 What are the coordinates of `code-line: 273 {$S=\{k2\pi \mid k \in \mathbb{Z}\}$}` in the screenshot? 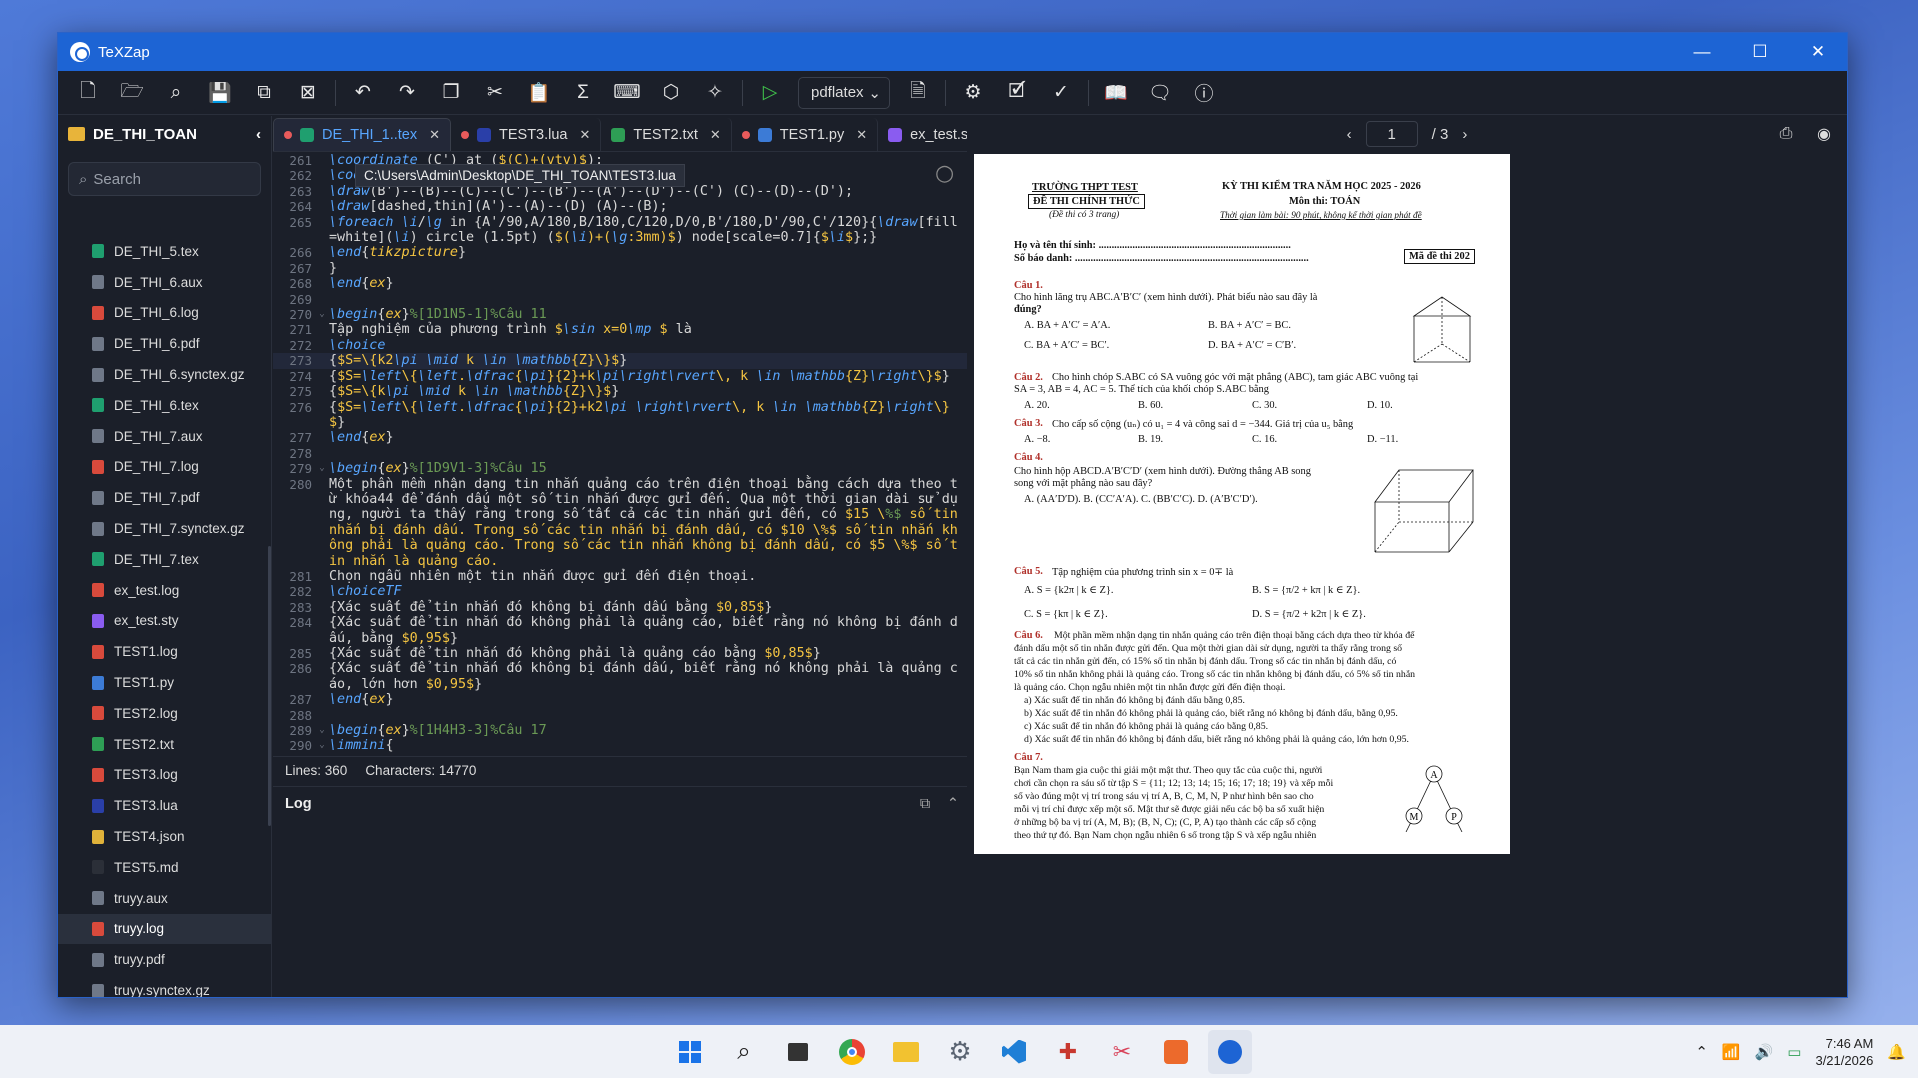 It's located at (620, 361).